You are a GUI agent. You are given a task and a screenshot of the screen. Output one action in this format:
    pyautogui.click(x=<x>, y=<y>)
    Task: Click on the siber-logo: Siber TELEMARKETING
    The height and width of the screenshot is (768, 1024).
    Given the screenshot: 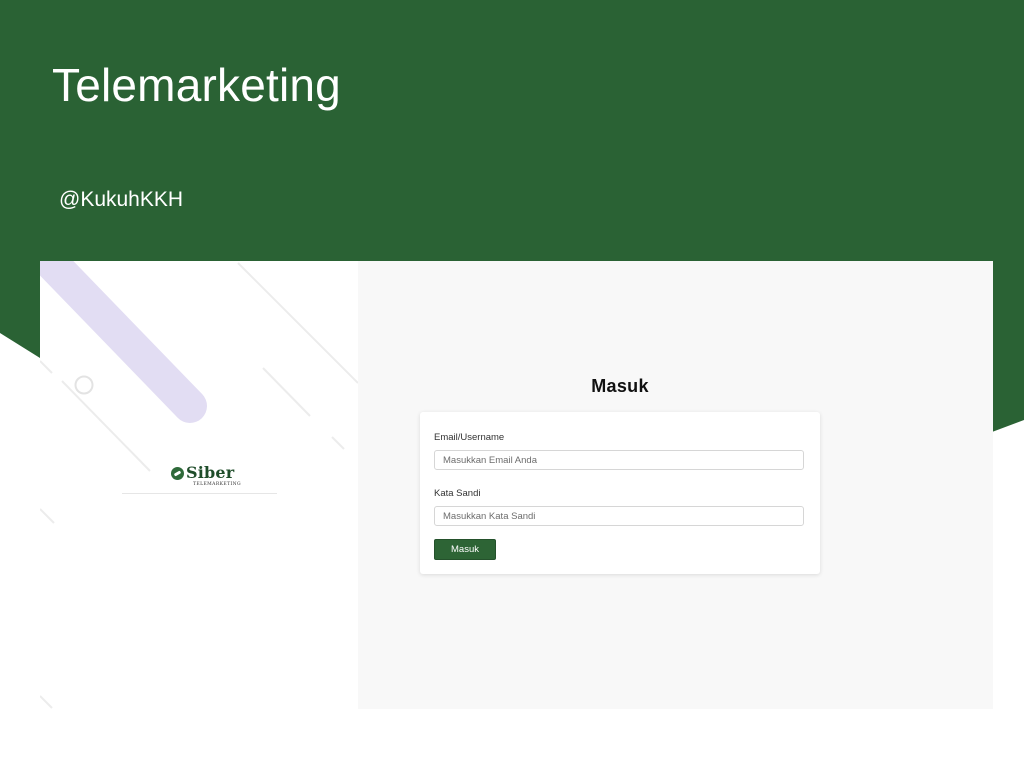 What is the action you would take?
    pyautogui.click(x=216, y=476)
    